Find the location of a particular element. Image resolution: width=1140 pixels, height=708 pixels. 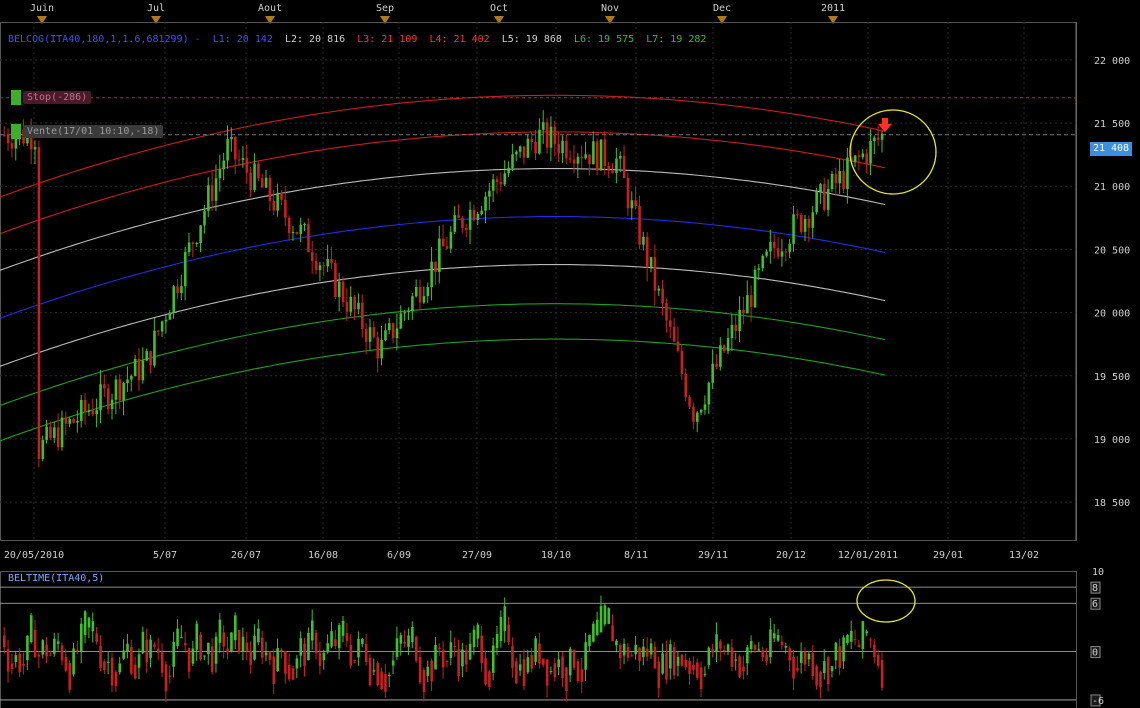

x-tick-label: 5/07 is located at coordinates (165, 555).